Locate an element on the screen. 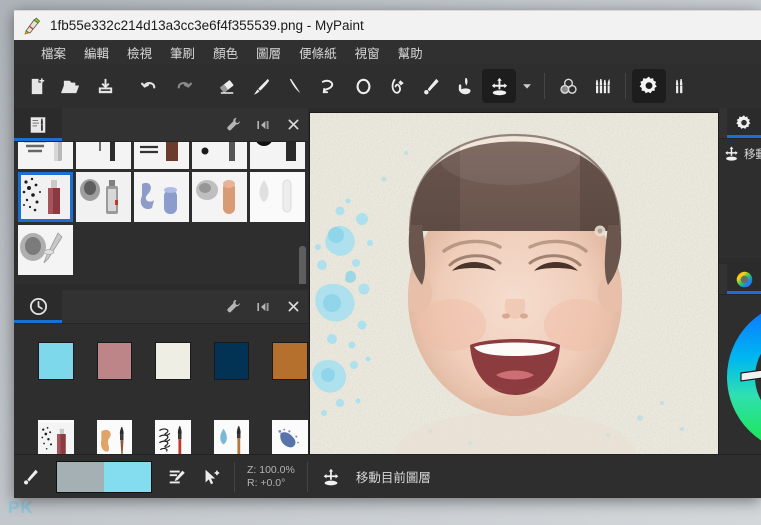 The image size is (761, 525). color-wheel-panel is located at coordinates (740, 359).